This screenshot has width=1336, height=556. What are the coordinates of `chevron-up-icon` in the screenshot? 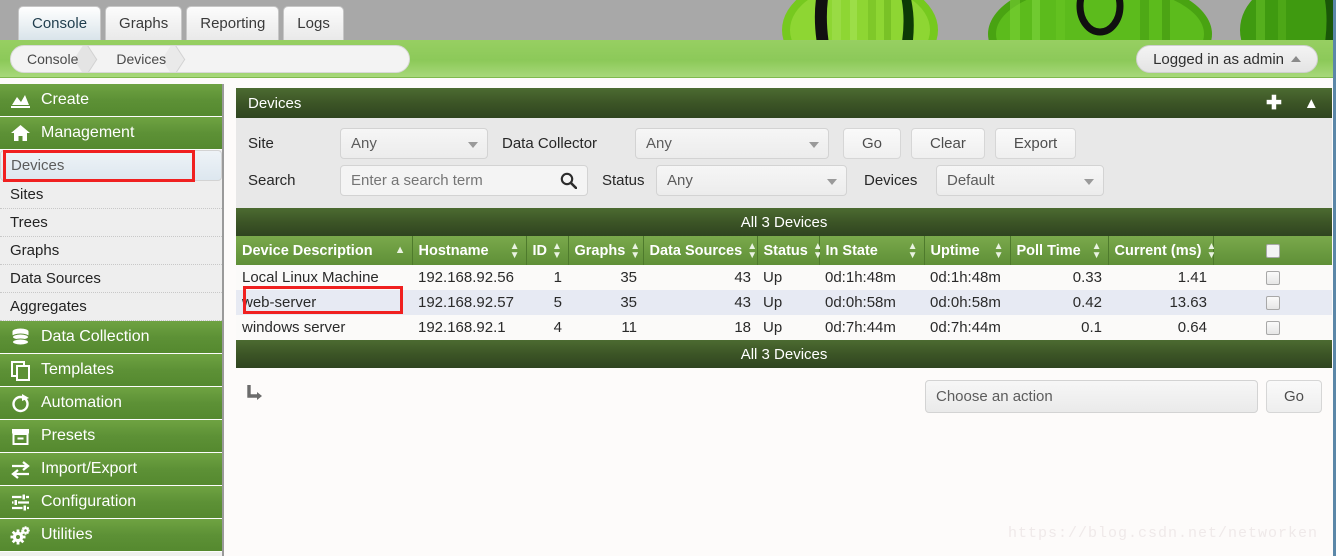 It's located at (1296, 59).